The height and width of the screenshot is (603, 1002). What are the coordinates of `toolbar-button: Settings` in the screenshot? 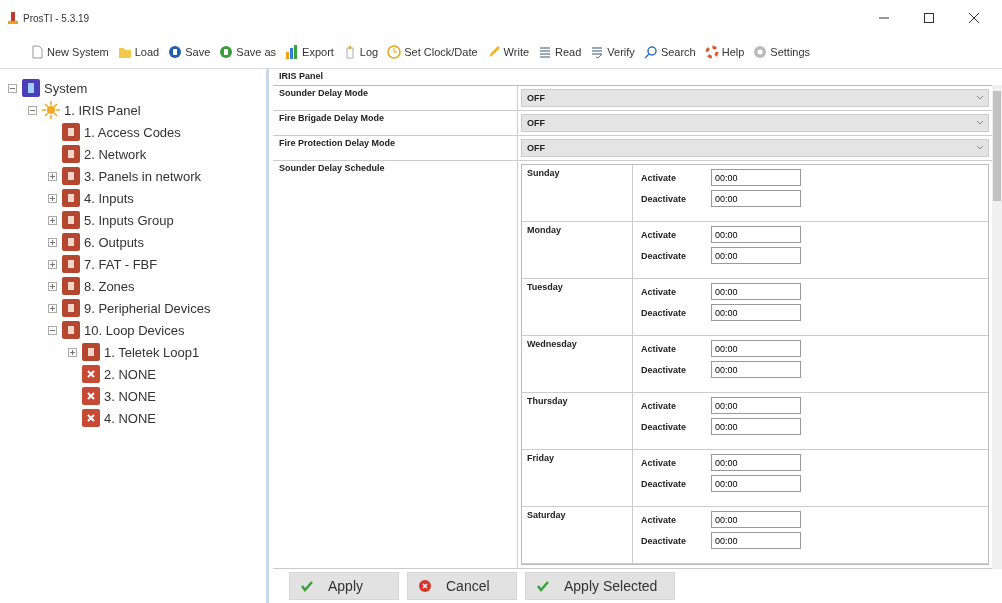 It's located at (782, 52).